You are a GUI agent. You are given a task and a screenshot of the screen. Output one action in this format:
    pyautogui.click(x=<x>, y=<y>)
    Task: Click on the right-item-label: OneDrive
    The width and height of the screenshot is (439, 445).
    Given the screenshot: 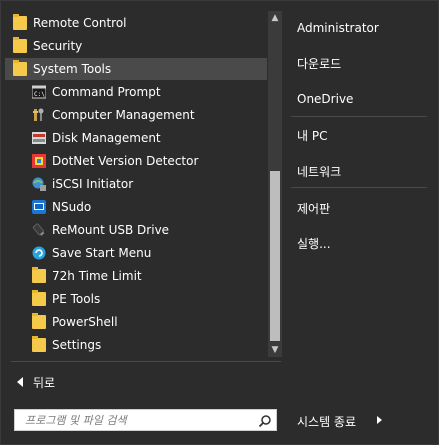 What is the action you would take?
    pyautogui.click(x=325, y=99)
    